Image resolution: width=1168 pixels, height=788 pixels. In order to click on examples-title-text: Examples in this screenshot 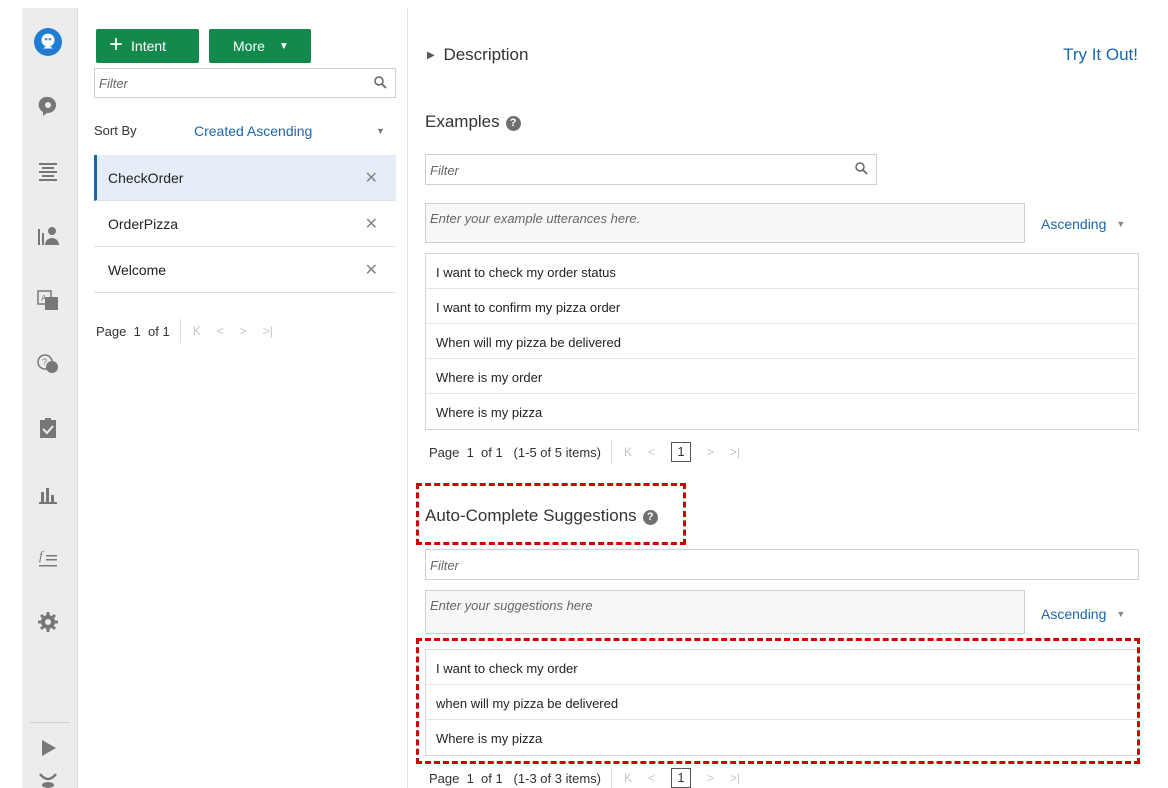, I will do `click(462, 121)`.